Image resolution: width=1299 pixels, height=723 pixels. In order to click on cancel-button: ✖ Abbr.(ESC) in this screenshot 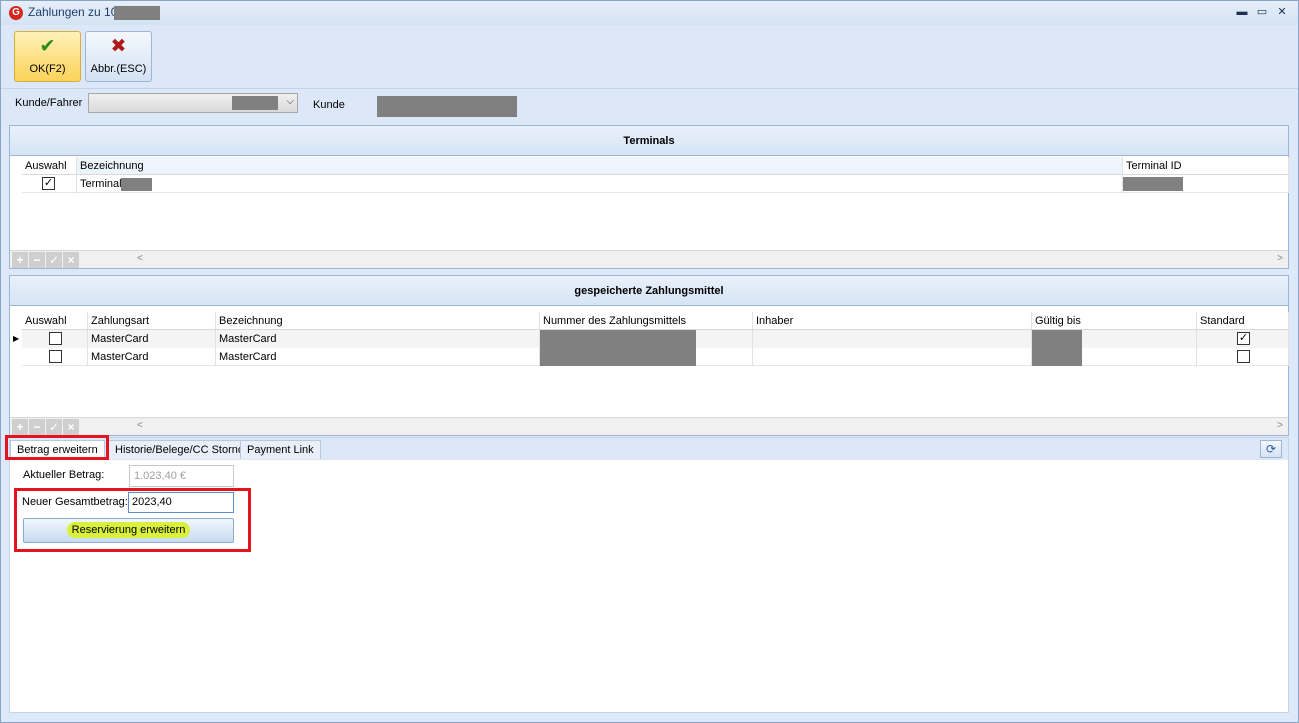, I will do `click(118, 56)`.